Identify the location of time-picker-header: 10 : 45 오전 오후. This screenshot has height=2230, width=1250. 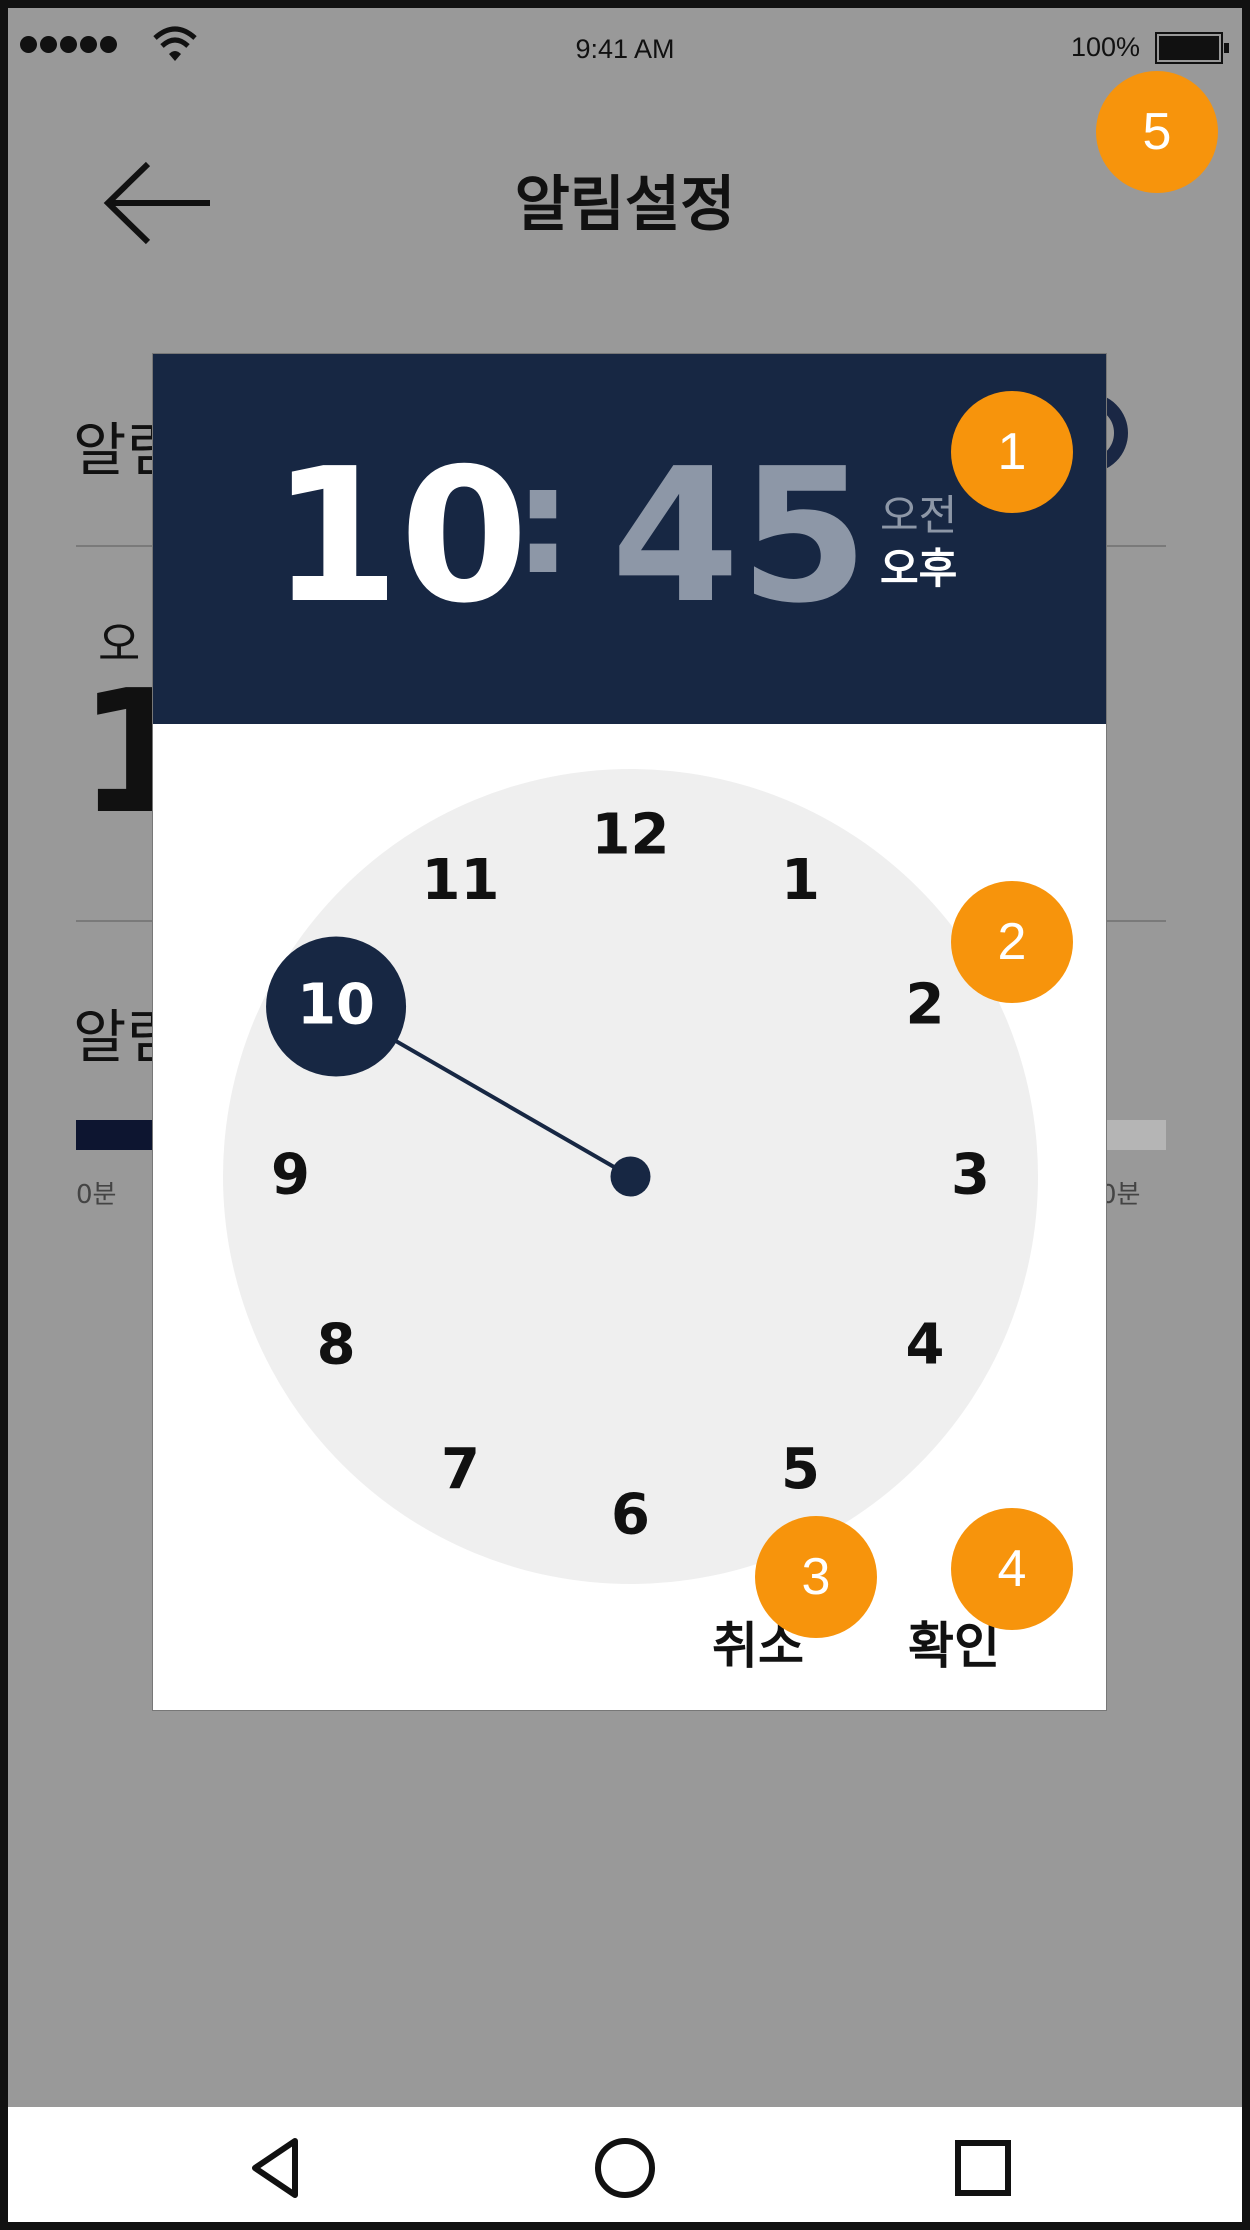
(629, 539).